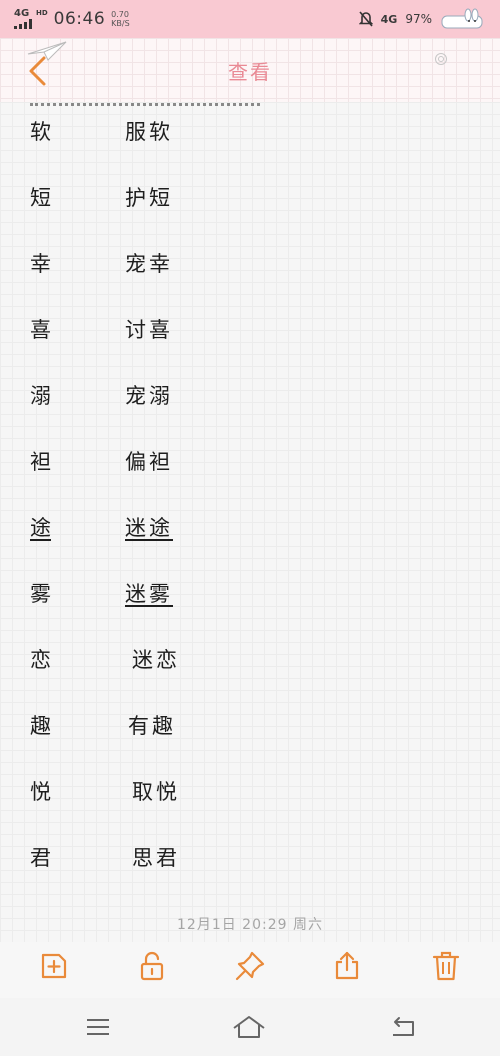  I want to click on page-title: 查看, so click(250, 72).